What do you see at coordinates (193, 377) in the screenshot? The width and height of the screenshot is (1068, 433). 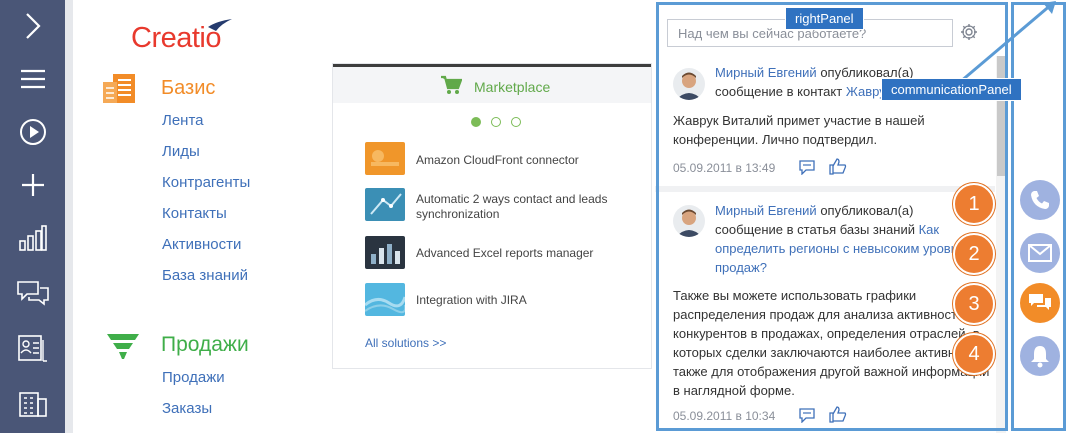 I see `link-opportunities: Продажи` at bounding box center [193, 377].